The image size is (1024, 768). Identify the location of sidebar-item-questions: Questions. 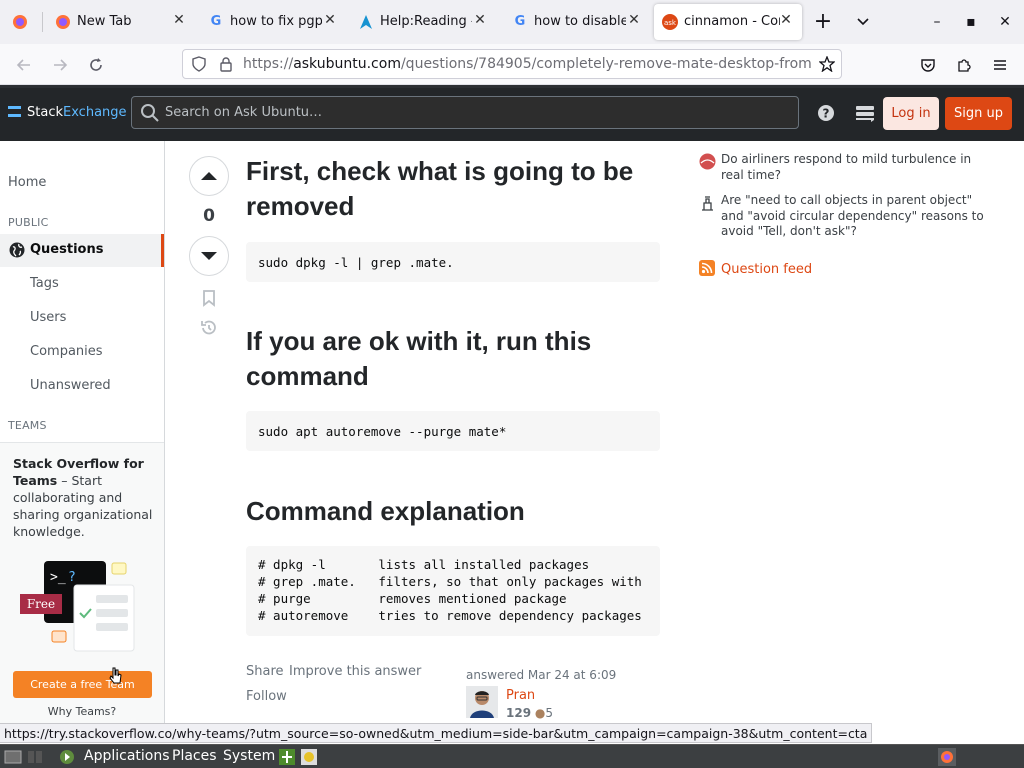
(82, 250).